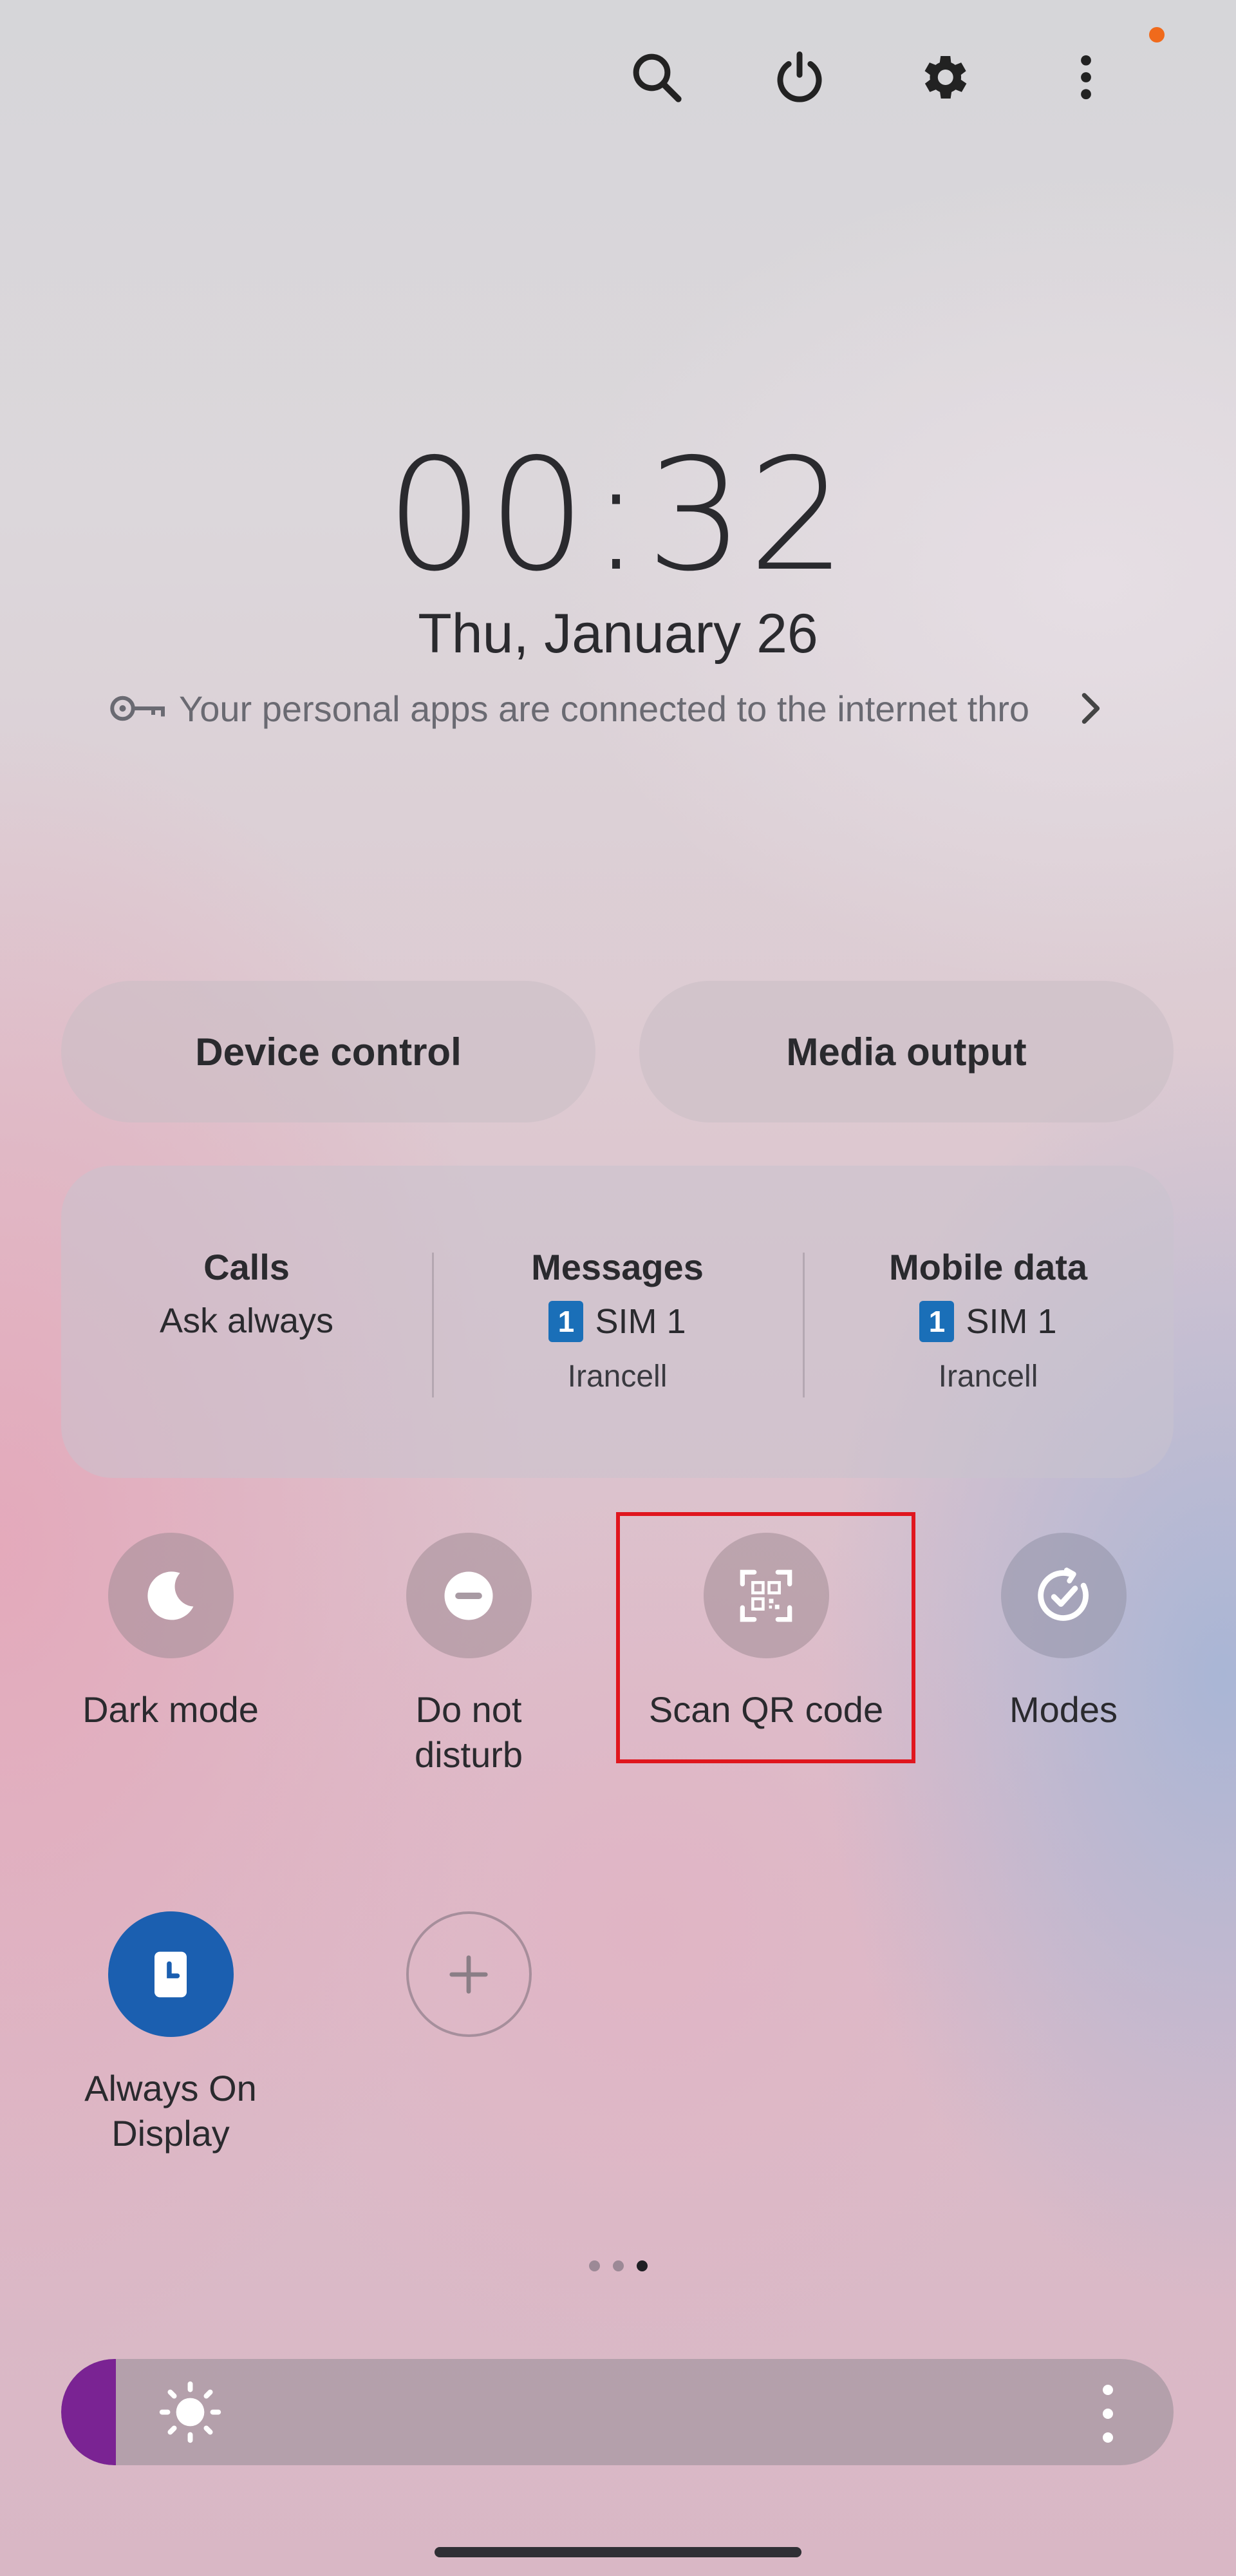 Image resolution: width=1236 pixels, height=2576 pixels. I want to click on plus-icon, so click(468, 1975).